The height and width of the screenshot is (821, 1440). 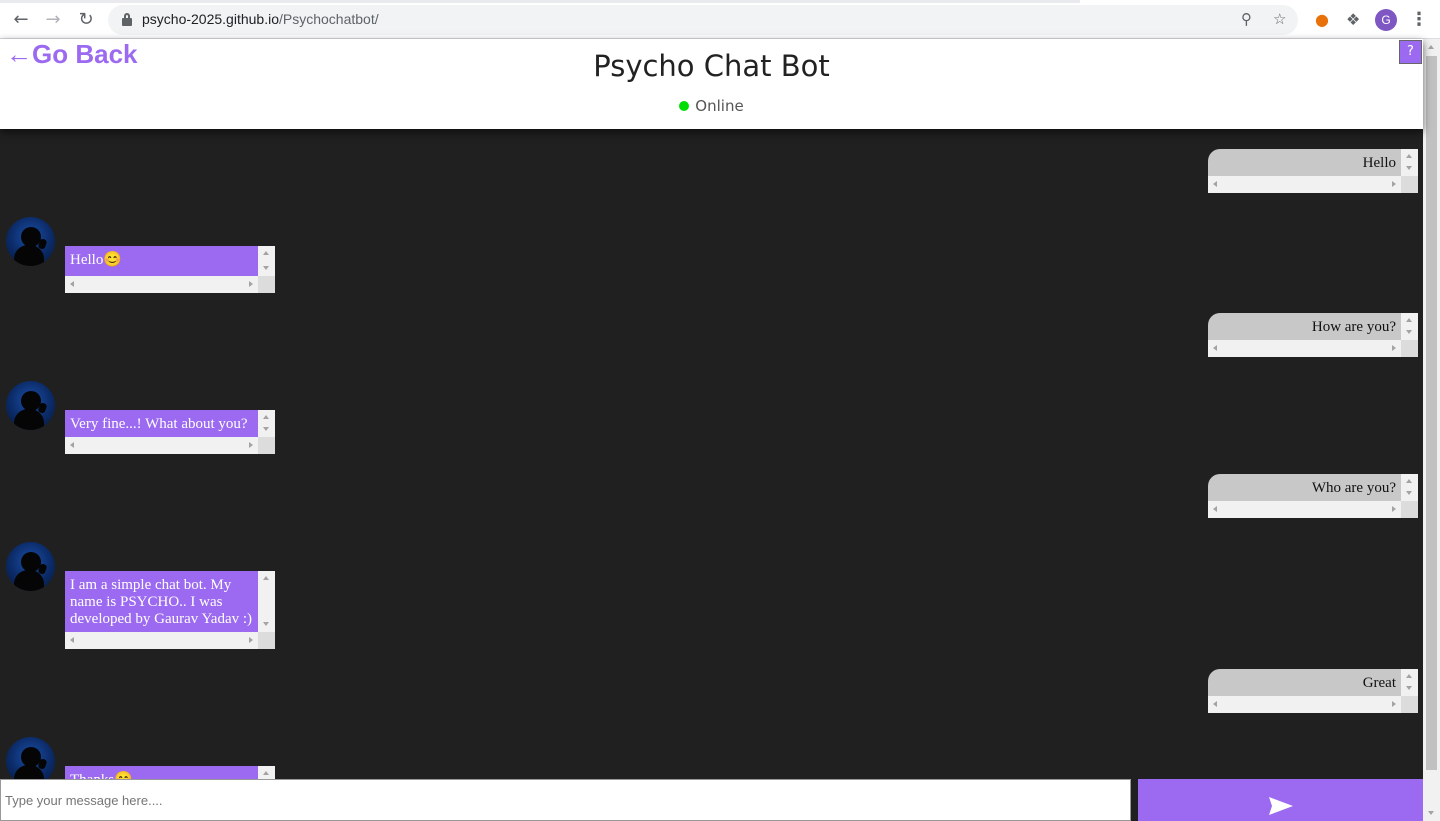 I want to click on profile-avatar: G, so click(x=1386, y=20).